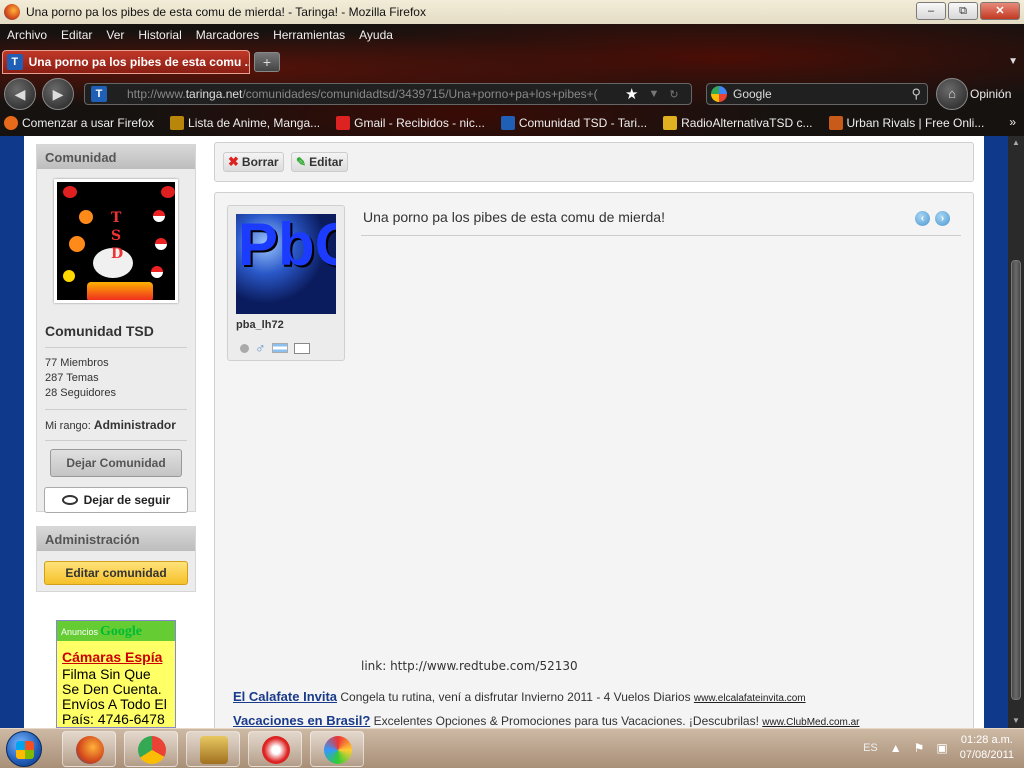 This screenshot has height=768, width=1024. Describe the element at coordinates (116, 573) in the screenshot. I see `edit-community-button: Editar comunidad` at that location.